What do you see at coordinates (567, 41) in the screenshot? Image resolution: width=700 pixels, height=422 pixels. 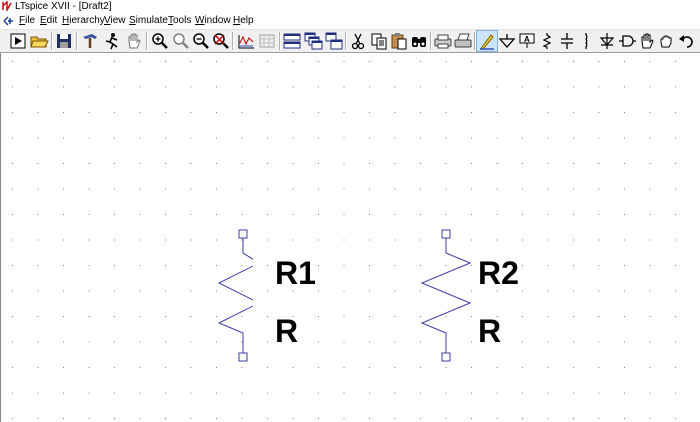 I see `capacitor-icon` at bounding box center [567, 41].